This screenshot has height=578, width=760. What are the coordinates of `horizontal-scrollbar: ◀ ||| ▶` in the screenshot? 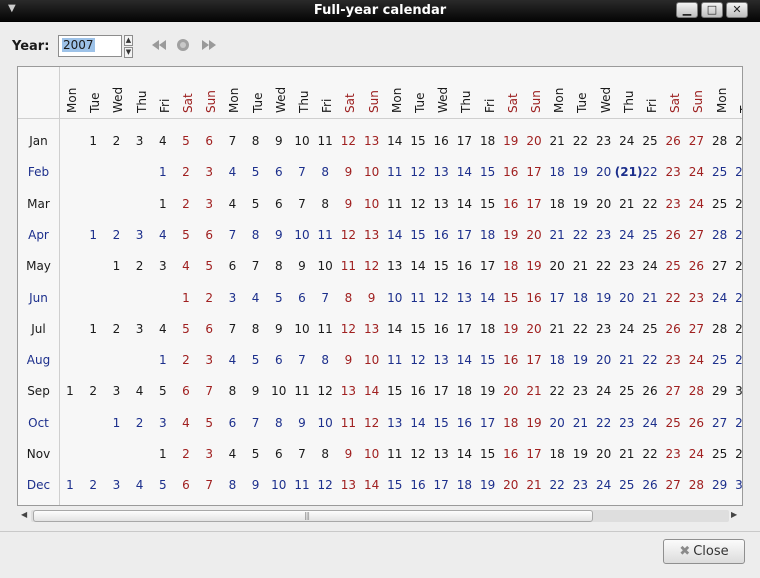 It's located at (380, 516).